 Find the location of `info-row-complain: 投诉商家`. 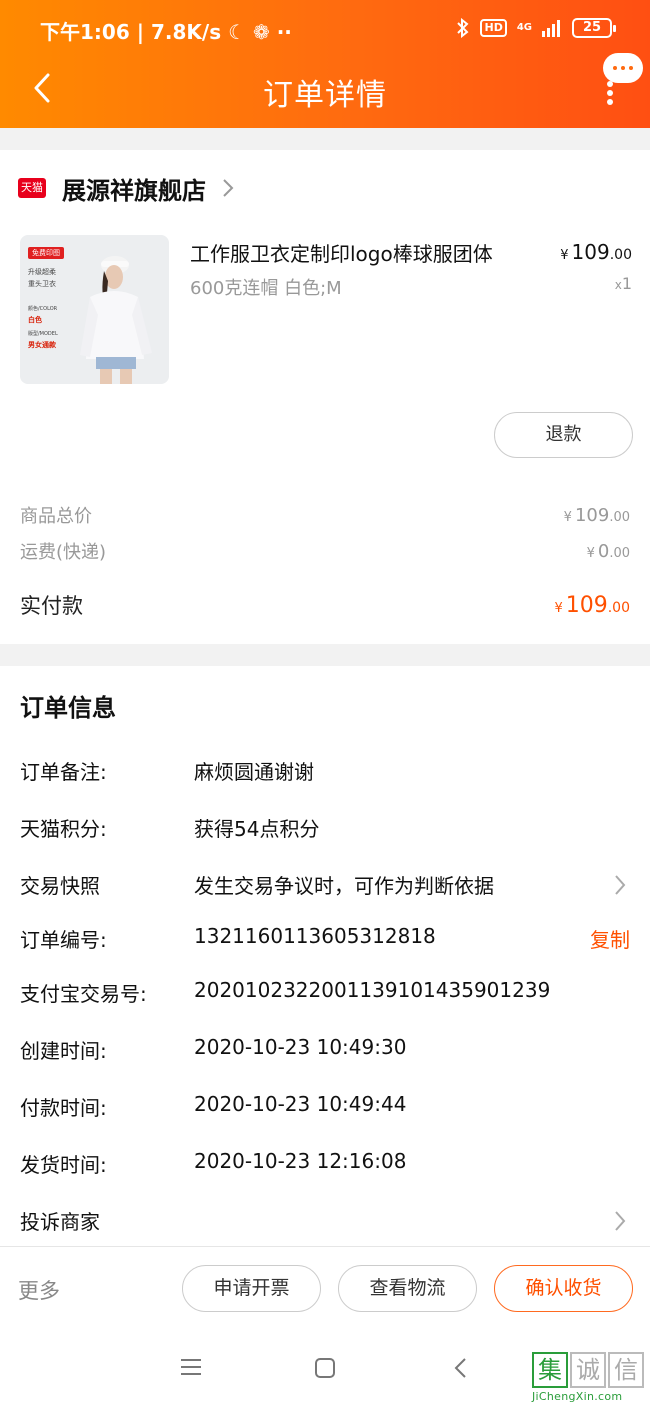

info-row-complain: 投诉商家 is located at coordinates (325, 1221).